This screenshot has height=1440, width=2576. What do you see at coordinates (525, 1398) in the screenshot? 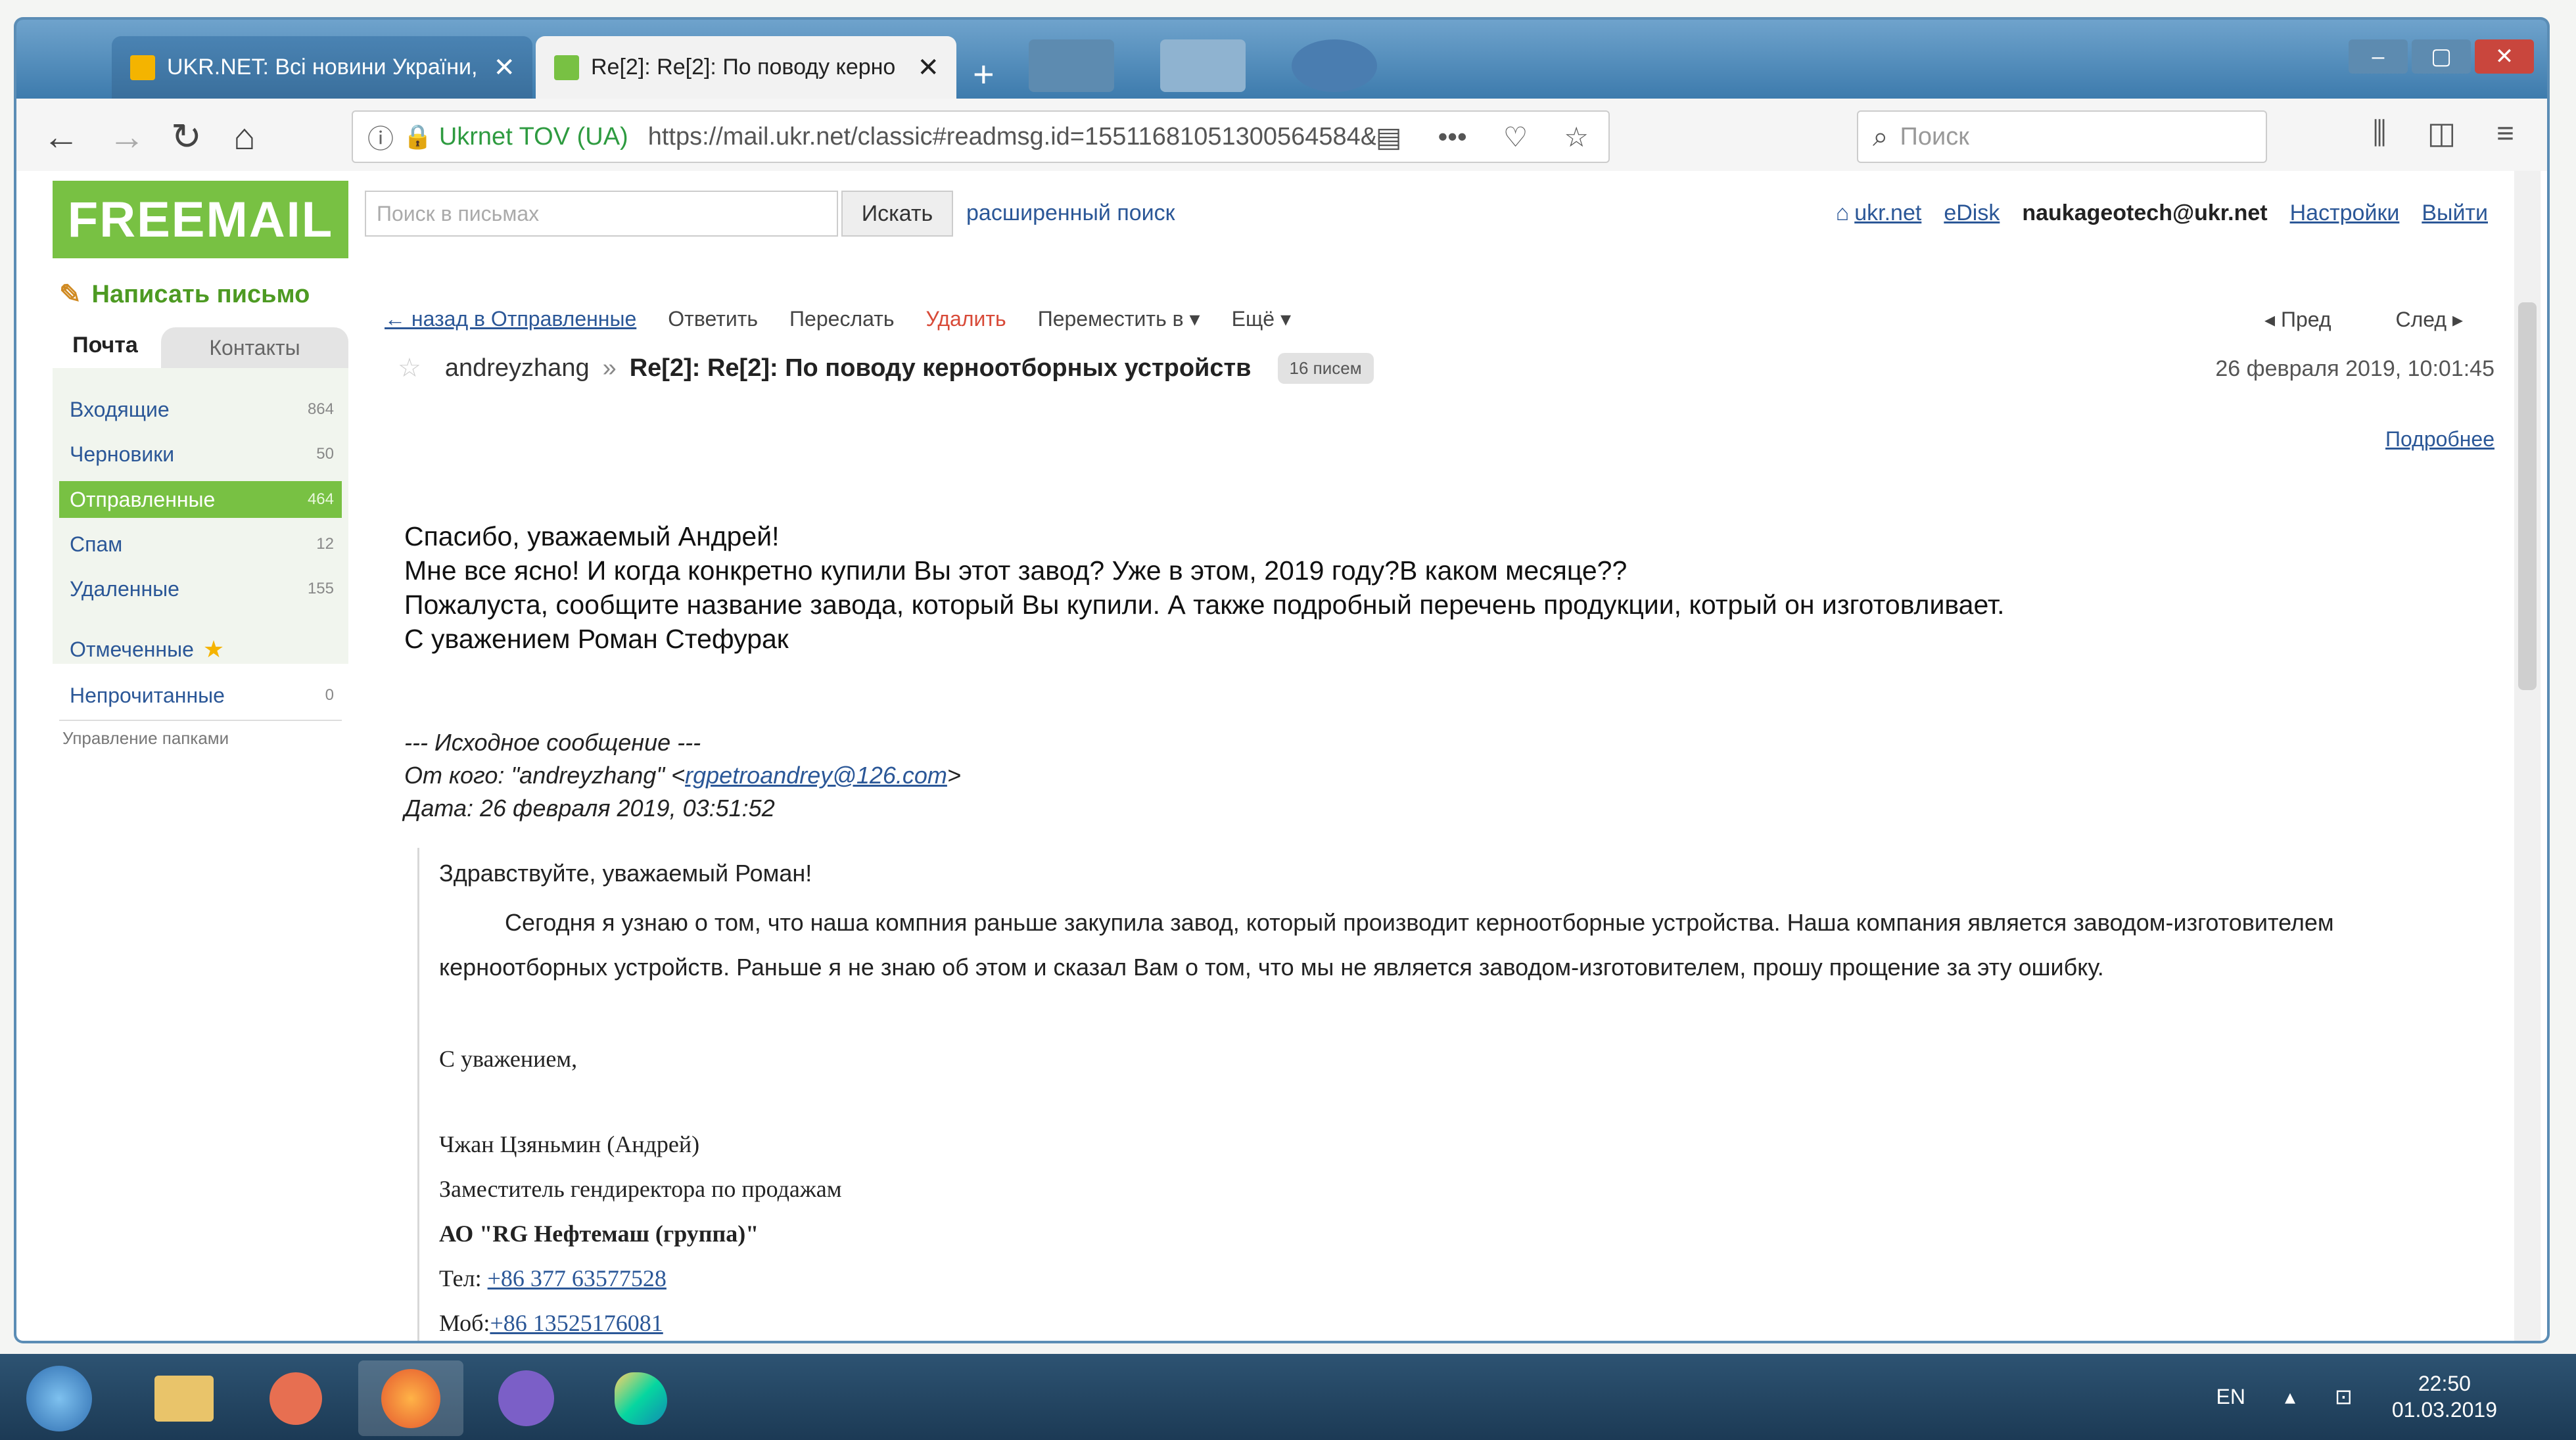
I see `viber-icon` at bounding box center [525, 1398].